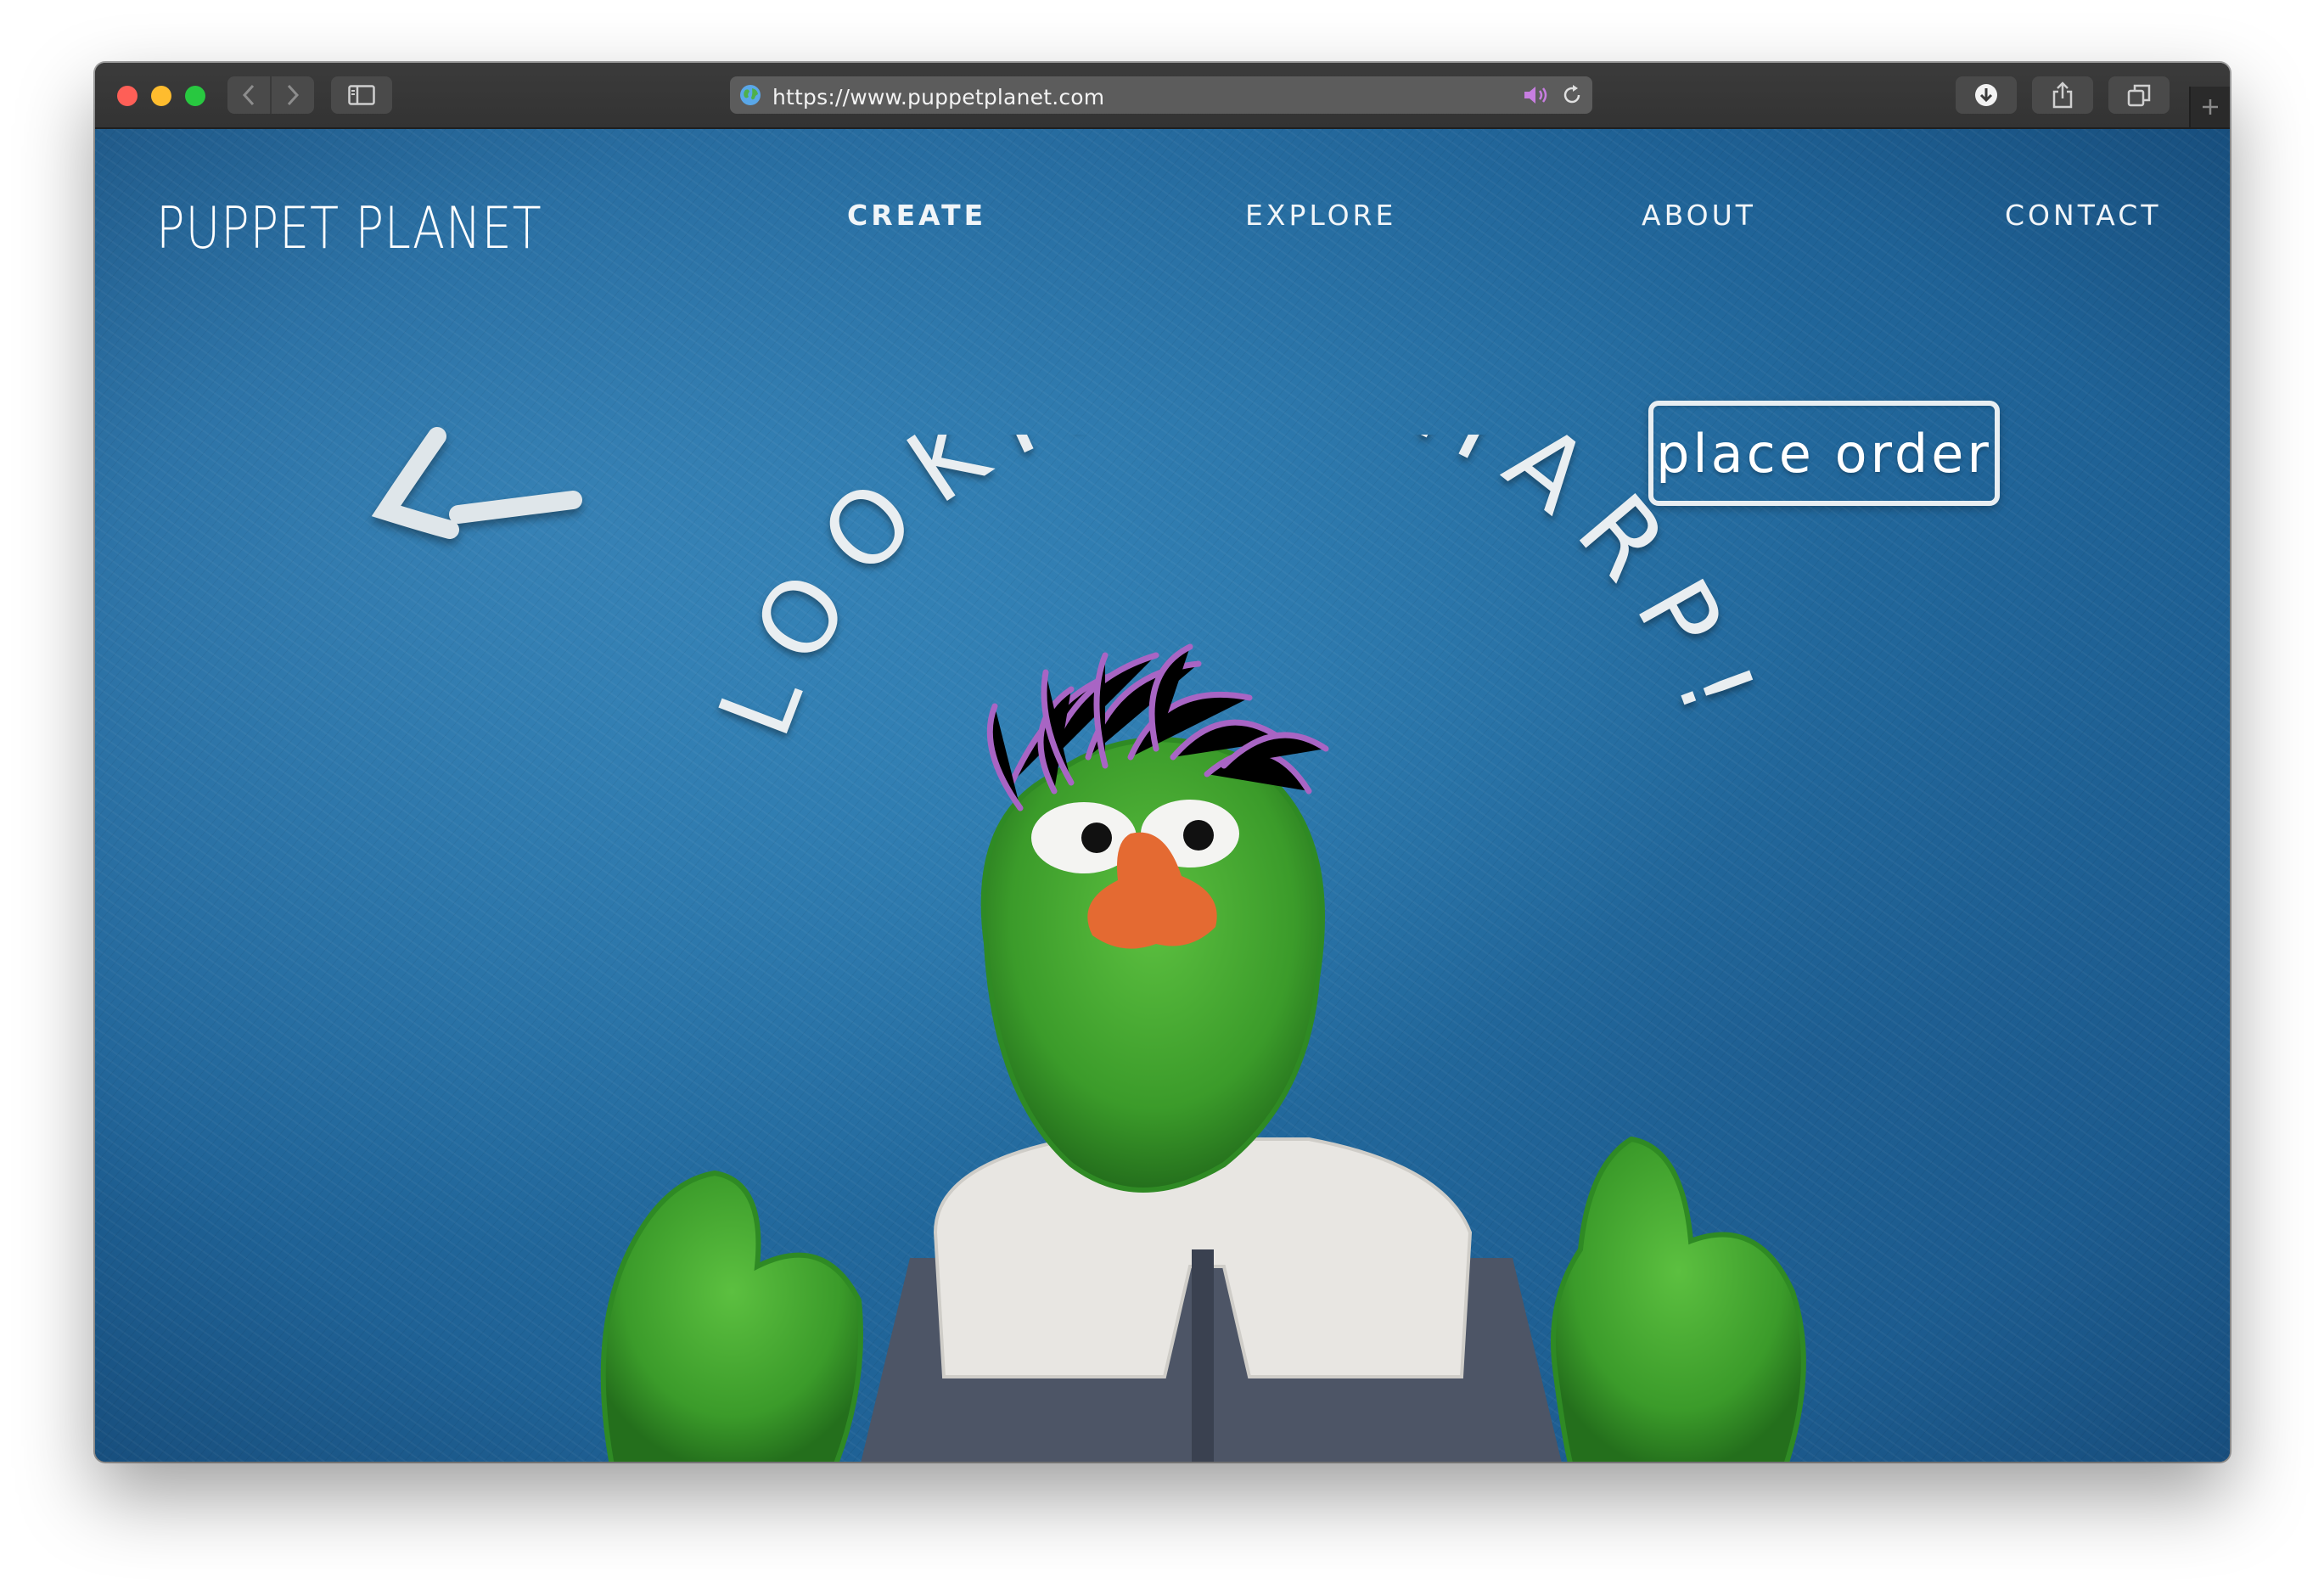 The height and width of the screenshot is (1589, 2324). What do you see at coordinates (1320, 215) in the screenshot?
I see `nav-explore: EXPLORE` at bounding box center [1320, 215].